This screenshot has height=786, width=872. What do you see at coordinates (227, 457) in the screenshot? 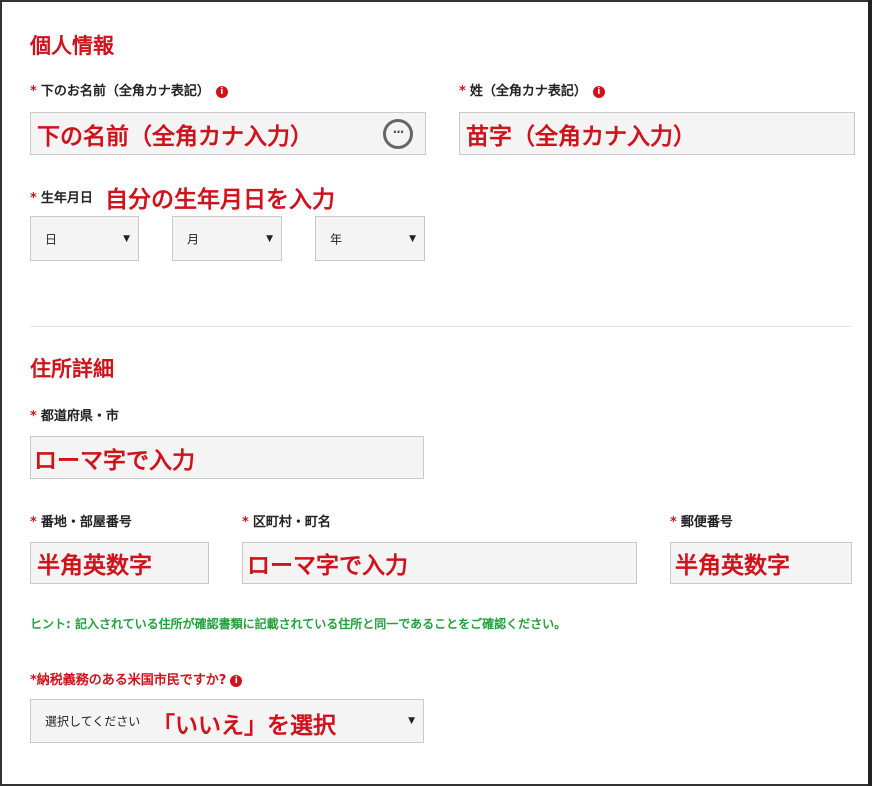
I see `prefecture-input: ローマ字で入力` at bounding box center [227, 457].